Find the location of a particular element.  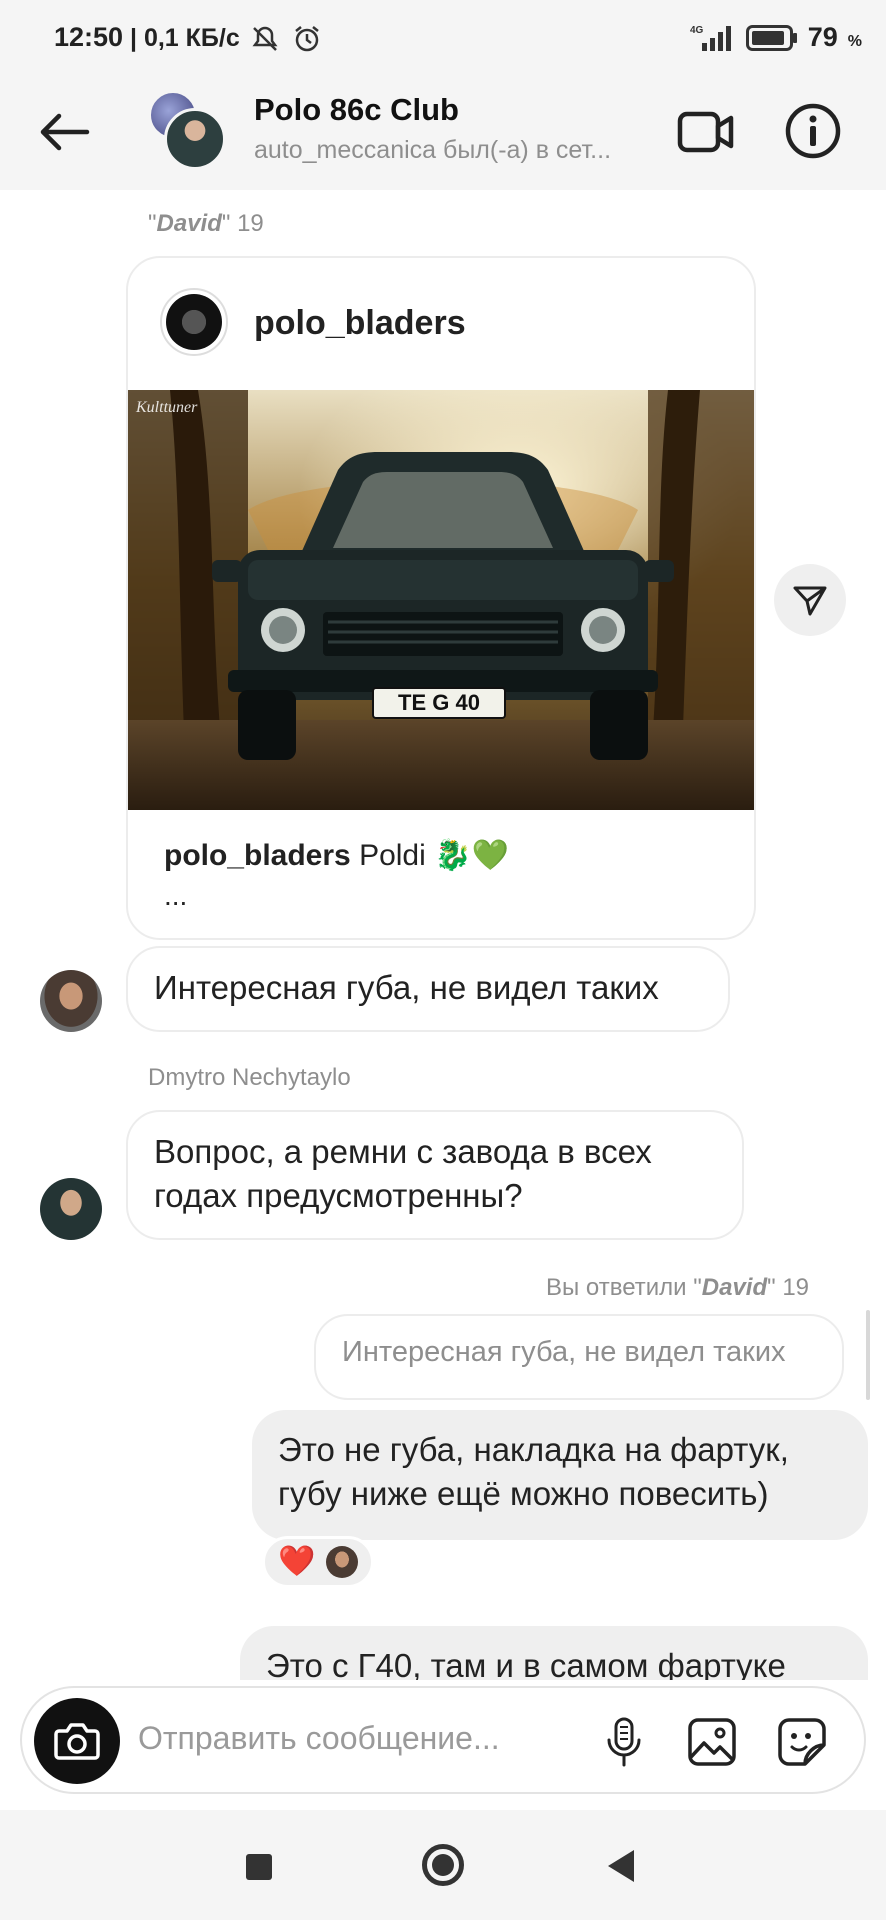

info-icon is located at coordinates (813, 131).